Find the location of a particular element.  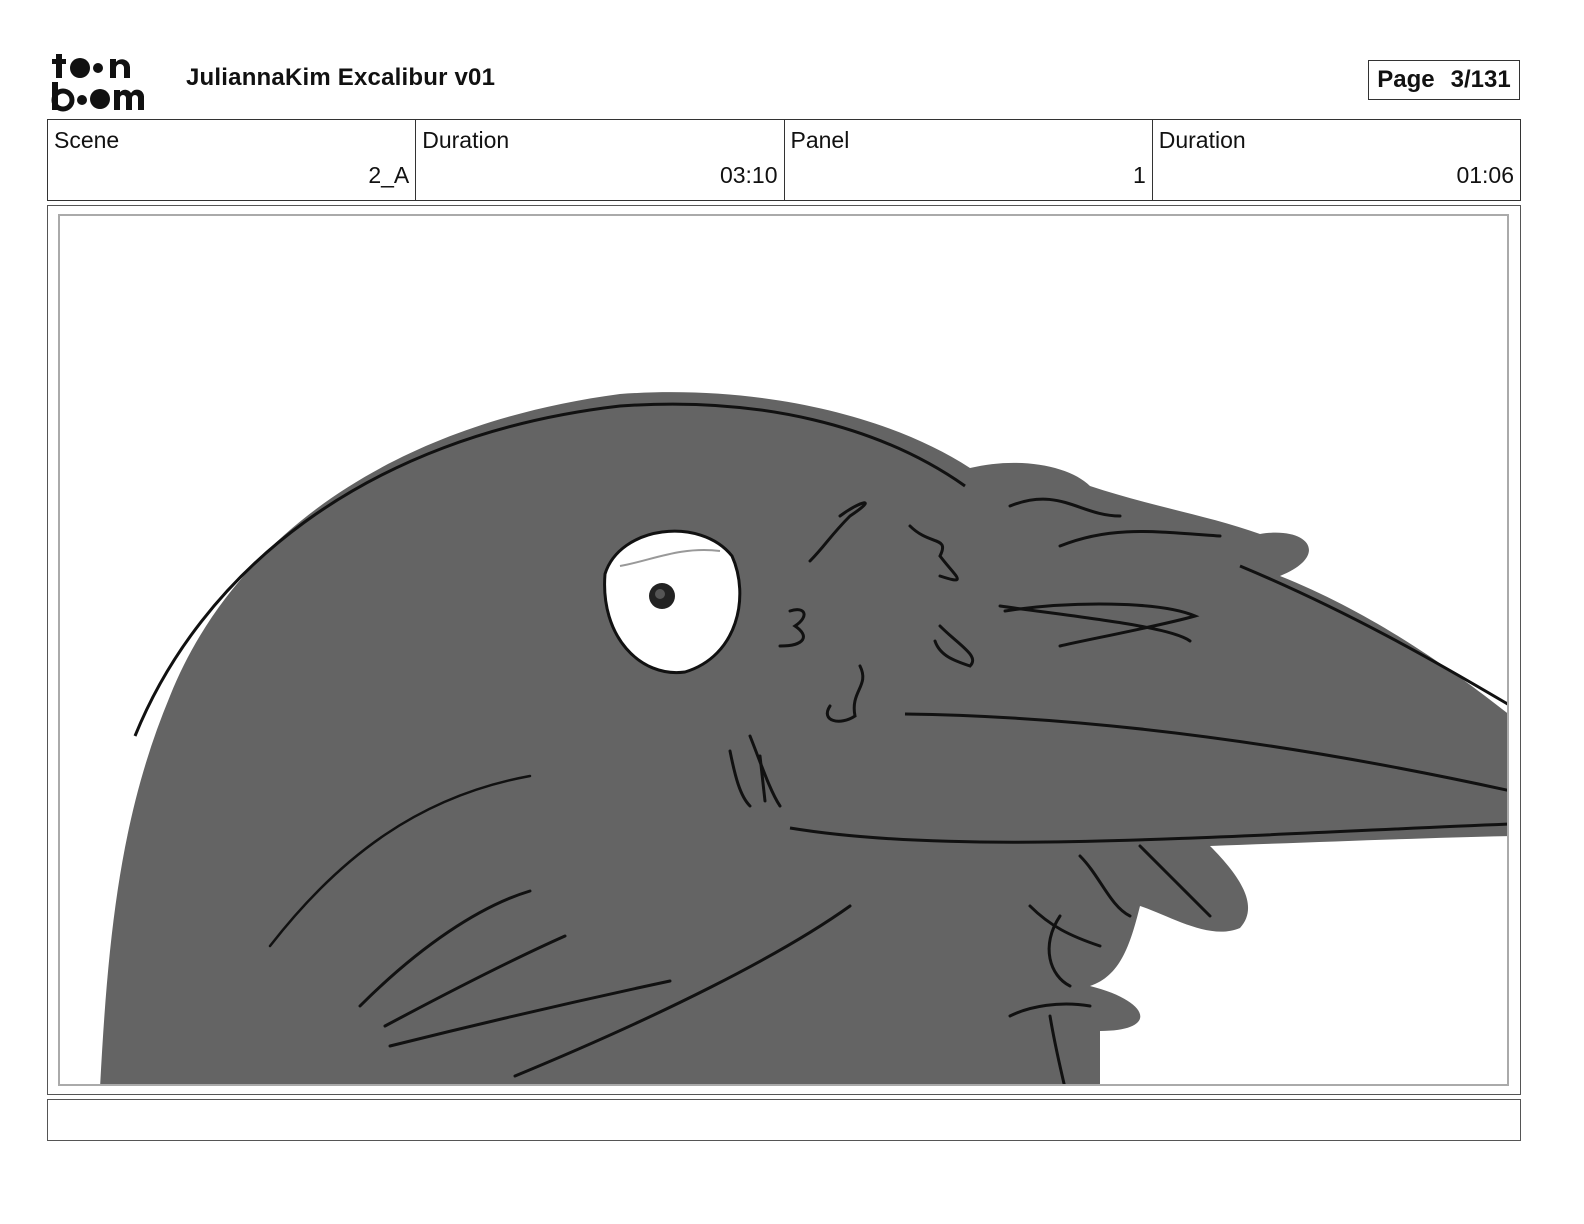

scene-label: Scene is located at coordinates (87, 140).